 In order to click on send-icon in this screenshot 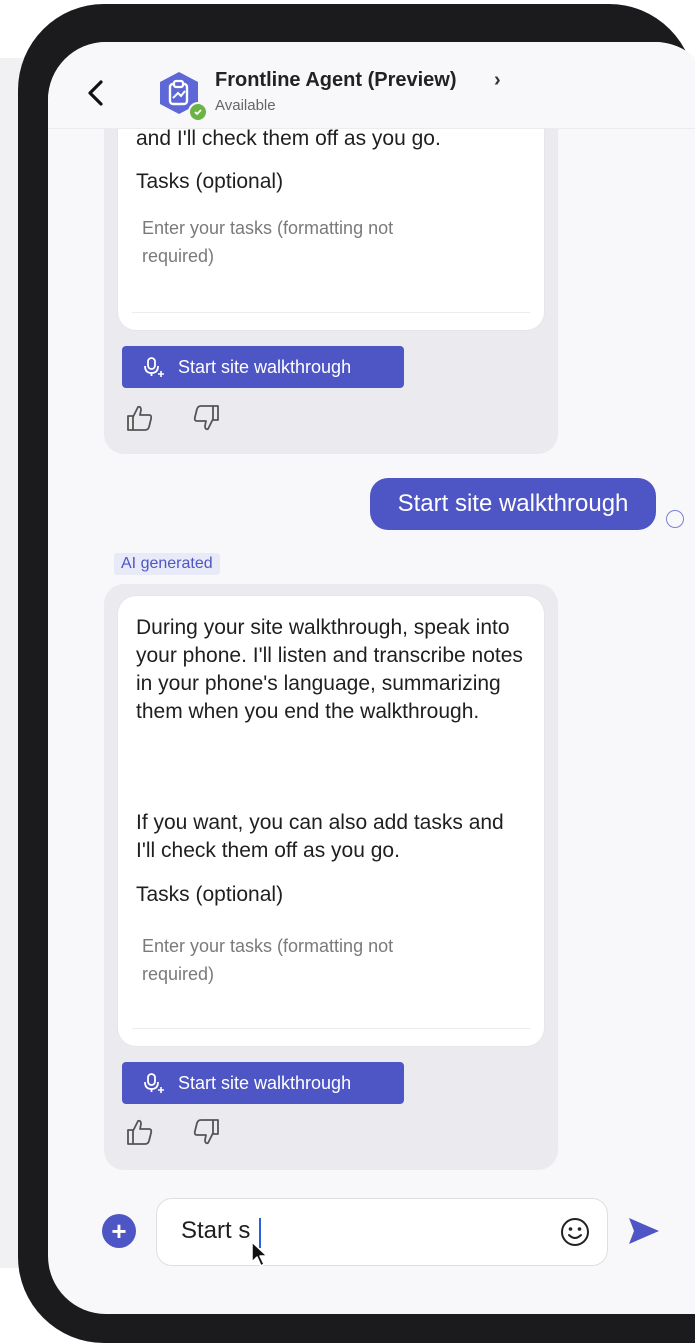, I will do `click(644, 1231)`.